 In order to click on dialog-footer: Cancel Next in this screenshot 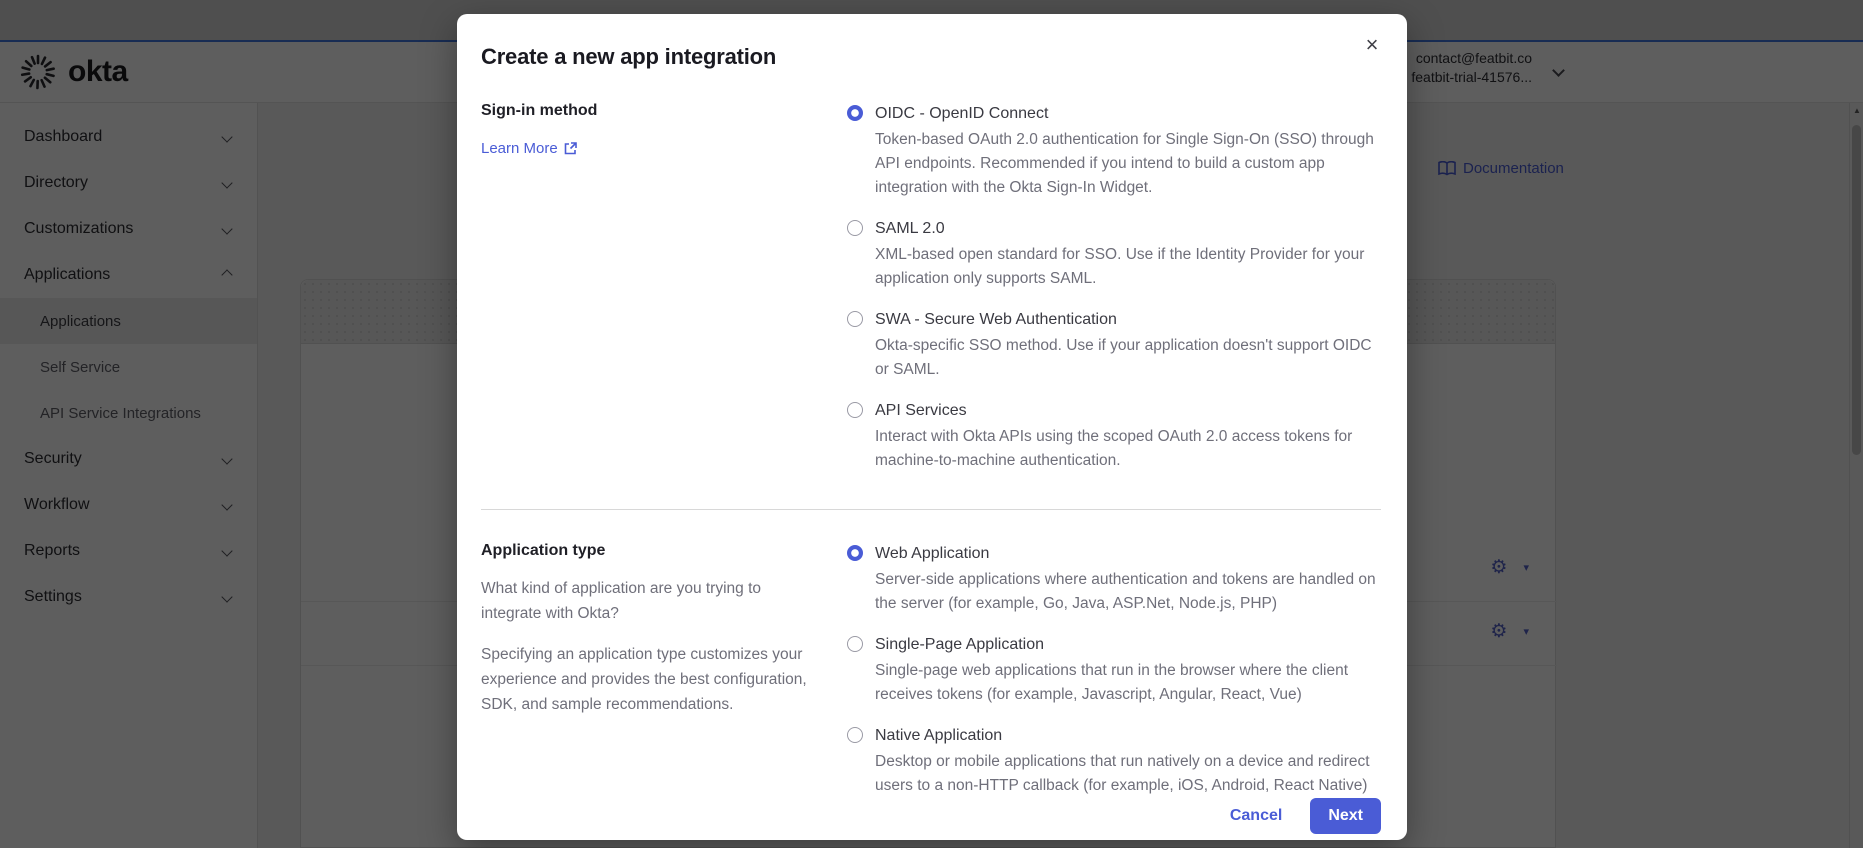, I will do `click(931, 816)`.